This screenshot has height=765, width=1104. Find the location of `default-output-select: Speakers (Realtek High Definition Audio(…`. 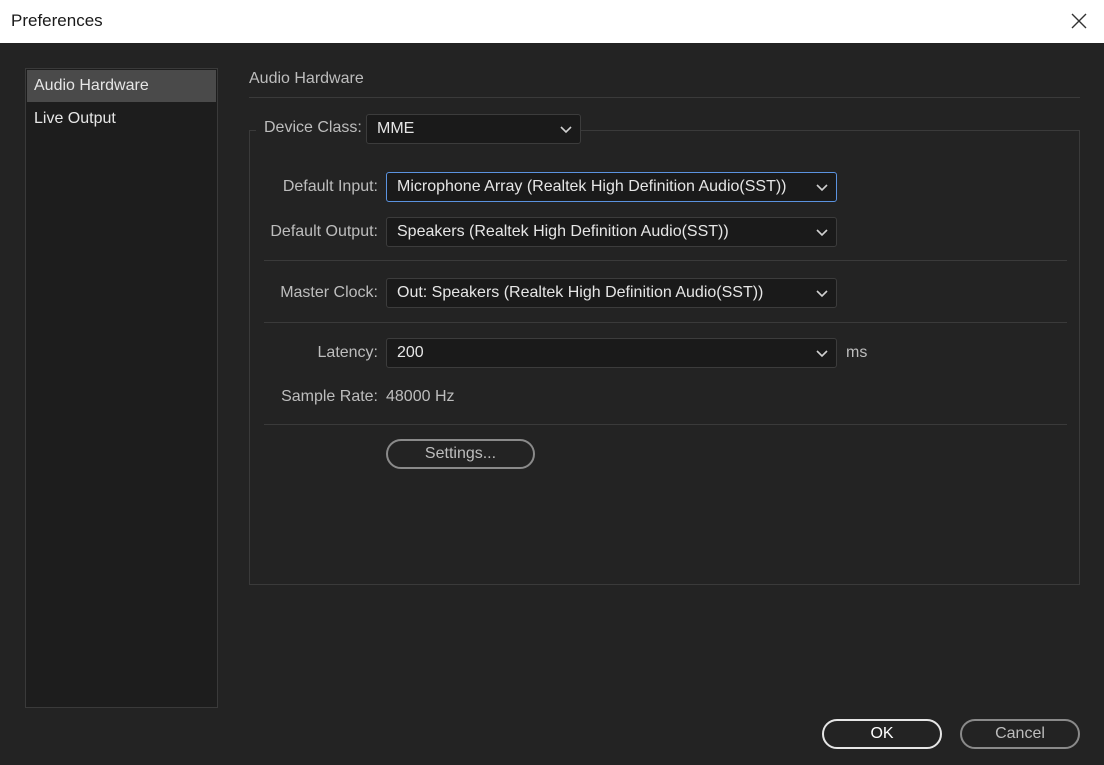

default-output-select: Speakers (Realtek High Definition Audio(… is located at coordinates (611, 232).